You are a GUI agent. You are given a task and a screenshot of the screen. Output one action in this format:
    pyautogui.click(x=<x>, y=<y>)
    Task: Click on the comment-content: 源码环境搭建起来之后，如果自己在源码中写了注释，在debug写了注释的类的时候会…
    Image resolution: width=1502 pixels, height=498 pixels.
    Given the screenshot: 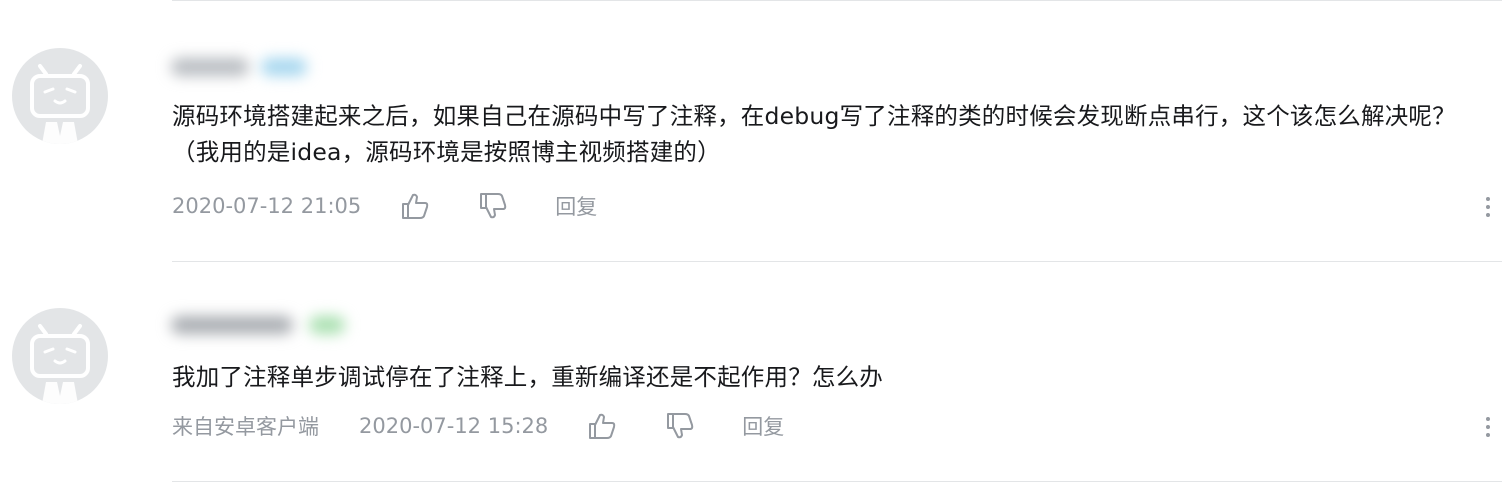 What is the action you would take?
    pyautogui.click(x=814, y=134)
    